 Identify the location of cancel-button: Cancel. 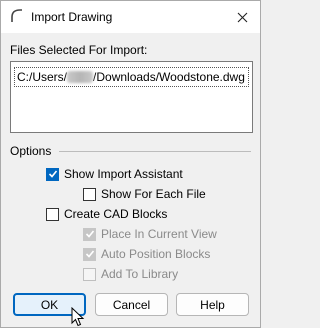
(131, 304).